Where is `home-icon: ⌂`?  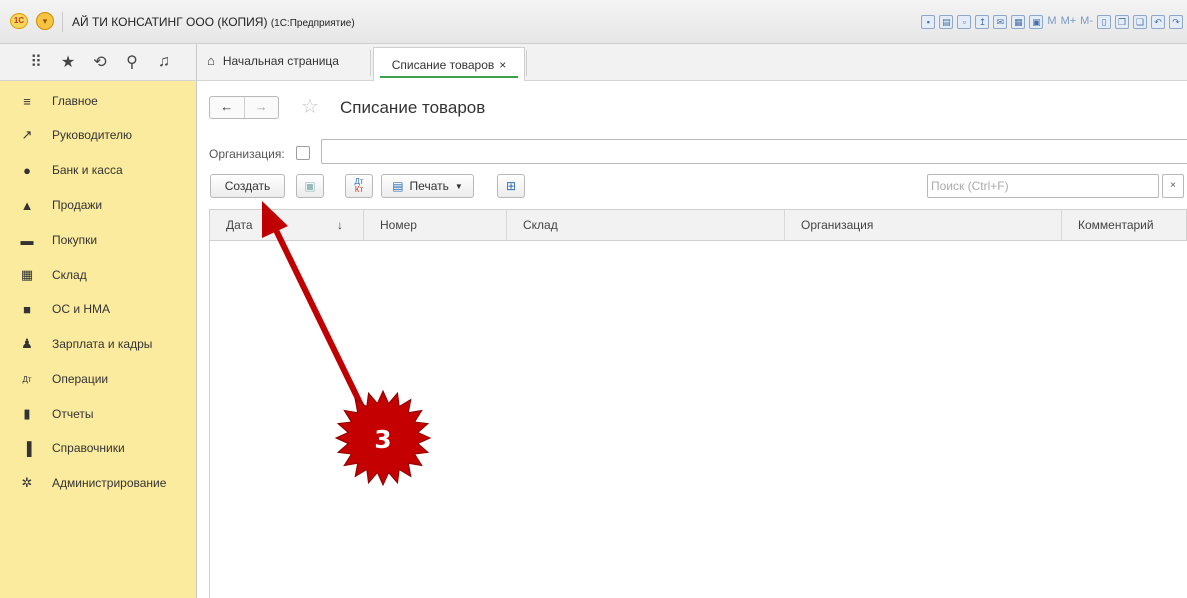
home-icon: ⌂ is located at coordinates (211, 60).